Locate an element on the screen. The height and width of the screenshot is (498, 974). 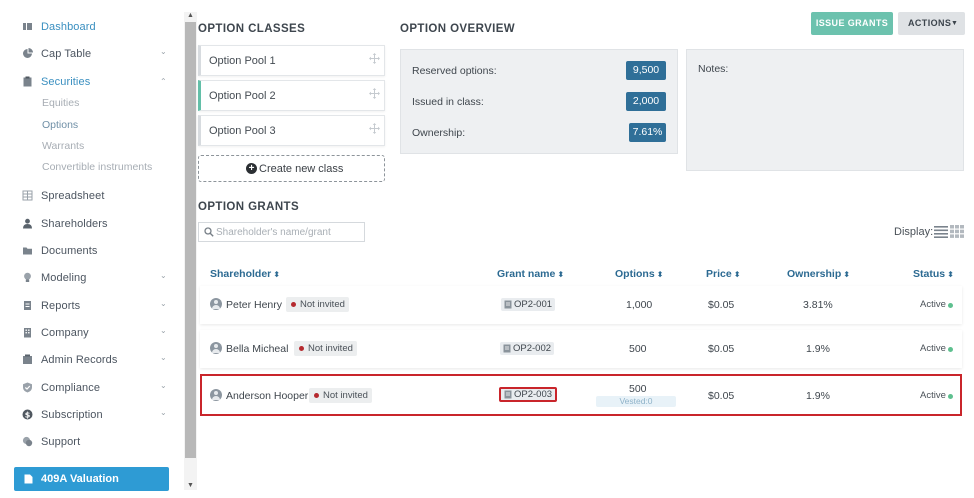
notes-panel: Notes: is located at coordinates (825, 110).